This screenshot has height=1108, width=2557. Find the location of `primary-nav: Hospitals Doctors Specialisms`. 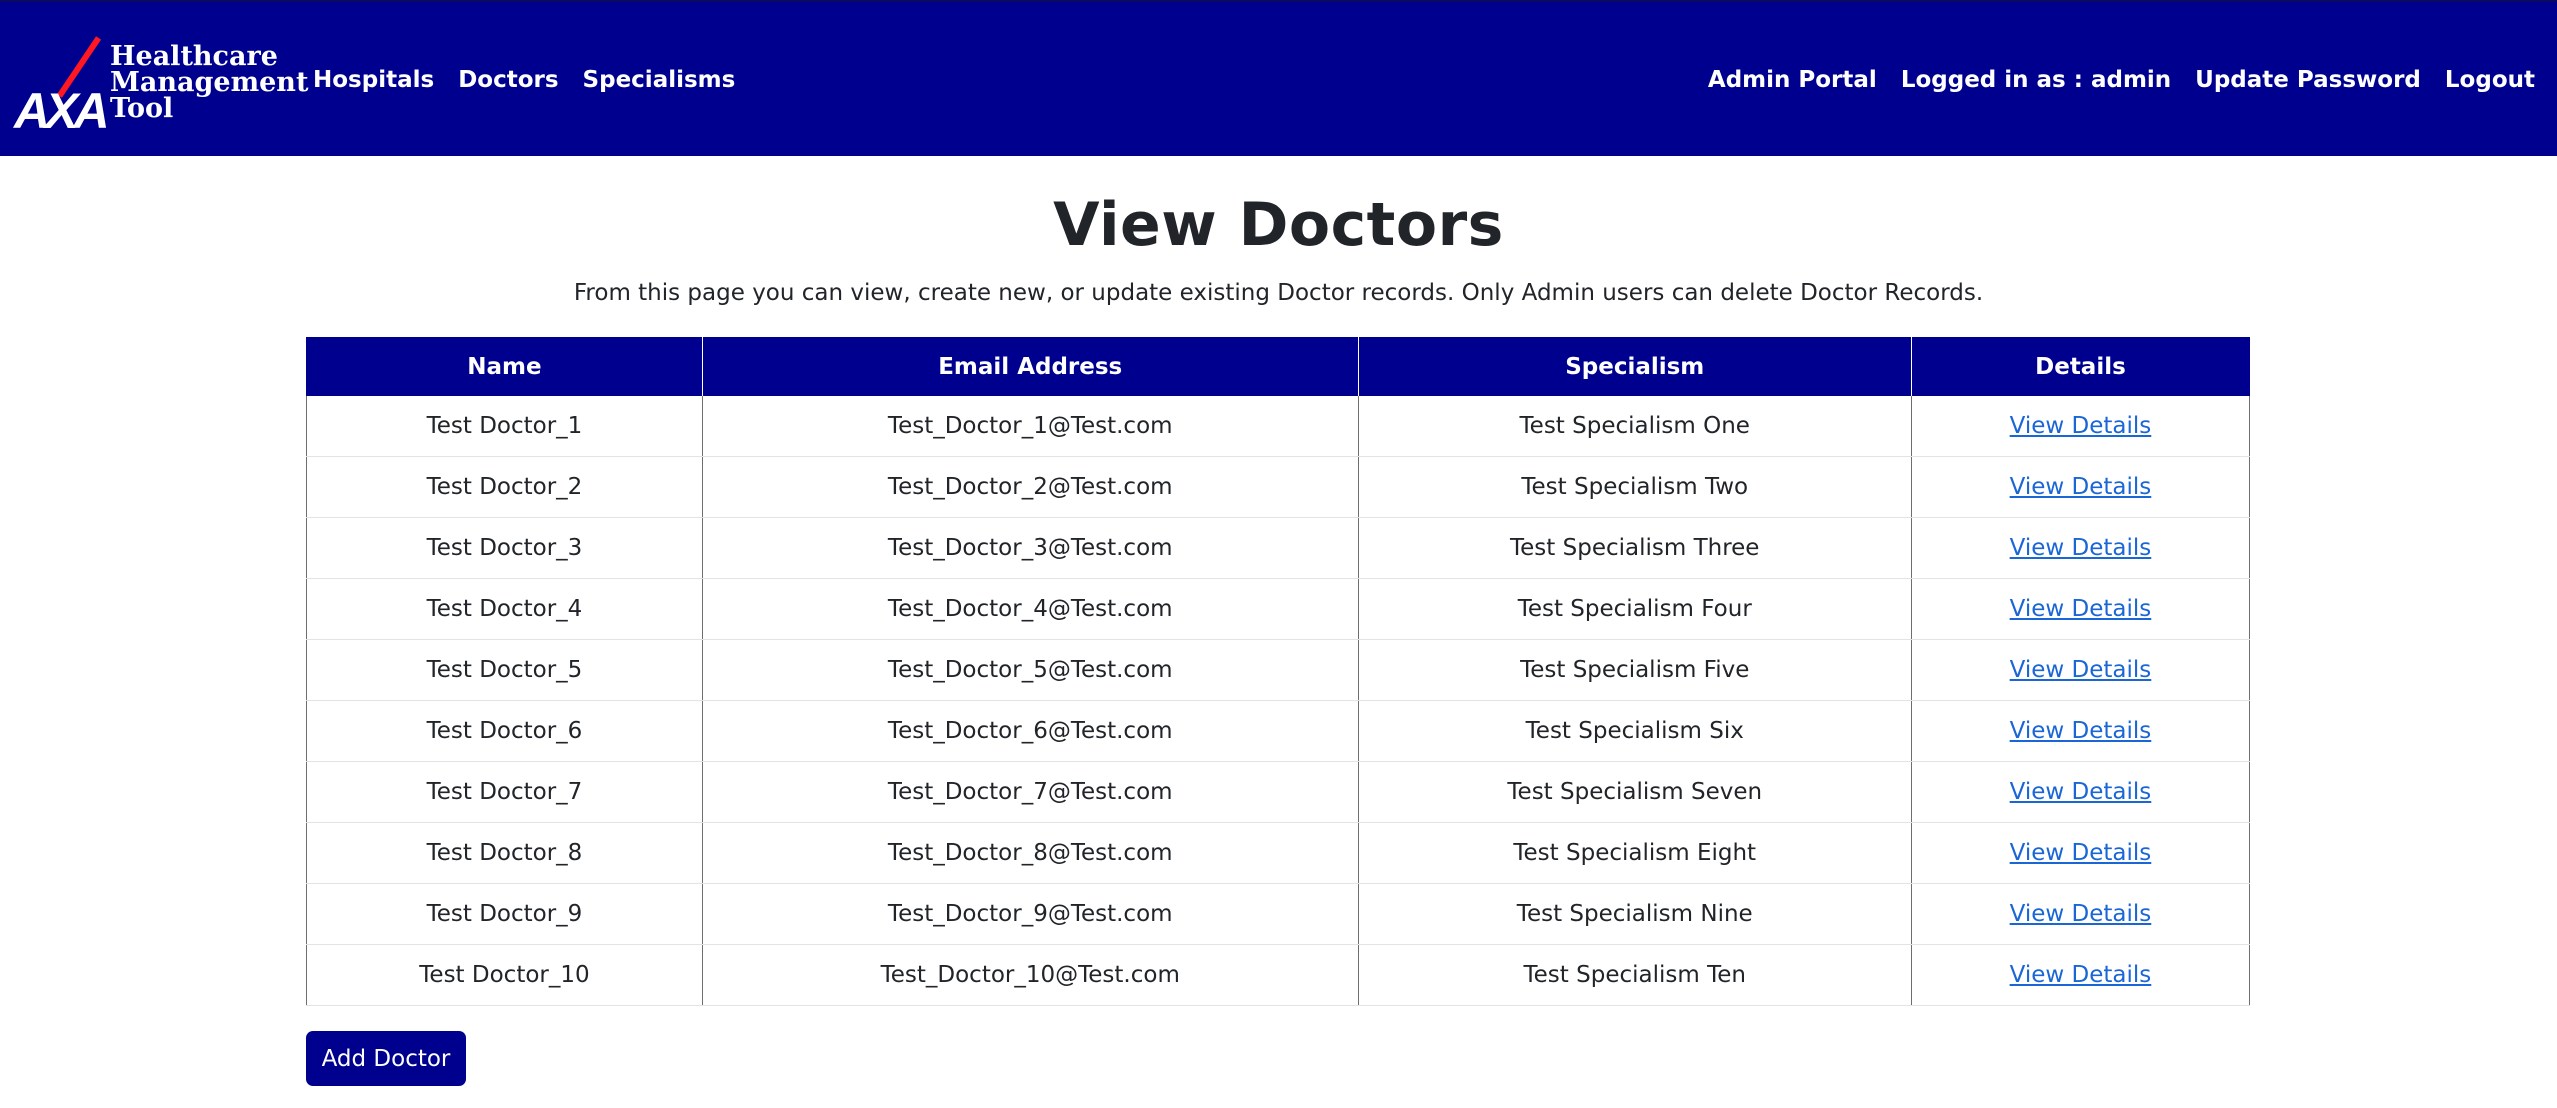

primary-nav: Hospitals Doctors Specialisms is located at coordinates (530, 80).